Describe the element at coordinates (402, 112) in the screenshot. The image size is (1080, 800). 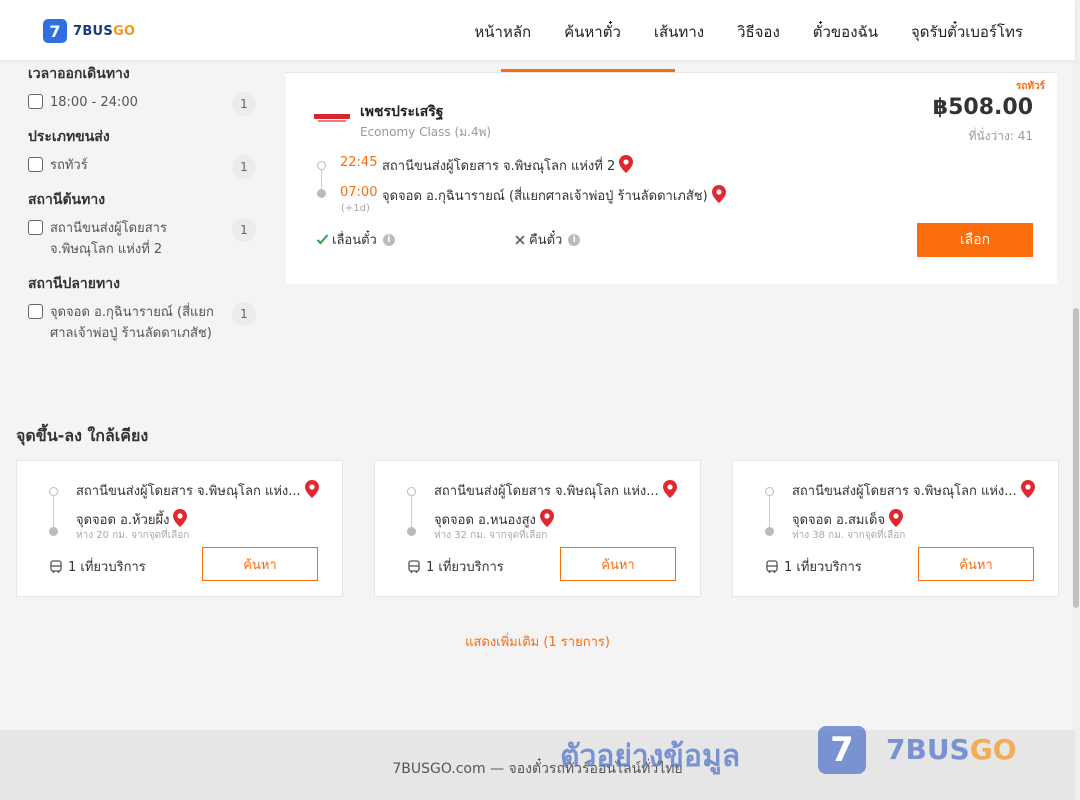
I see `operator-name: เพชรประเสริฐ` at that location.